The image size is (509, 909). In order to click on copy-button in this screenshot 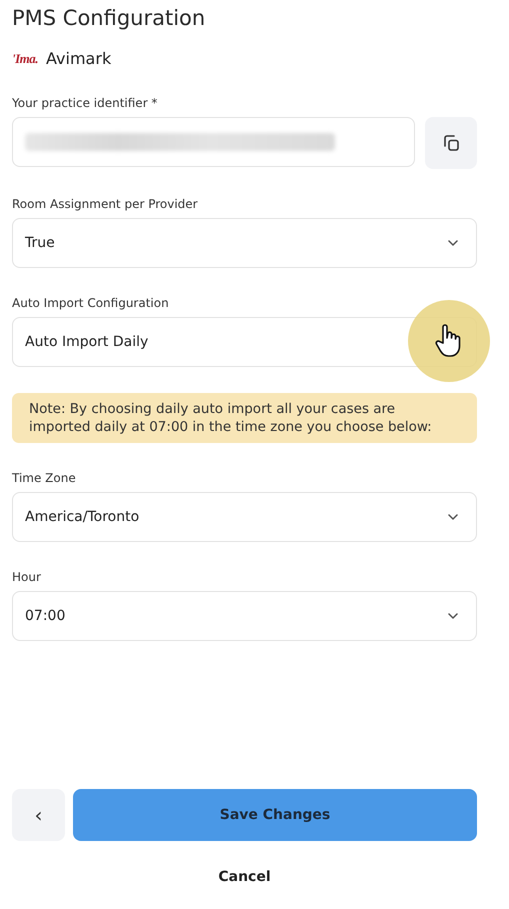, I will do `click(451, 143)`.